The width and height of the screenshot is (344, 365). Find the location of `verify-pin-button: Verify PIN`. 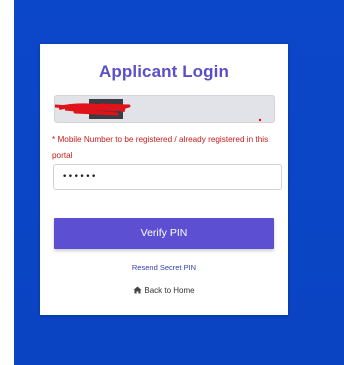

verify-pin-button: Verify PIN is located at coordinates (164, 233).